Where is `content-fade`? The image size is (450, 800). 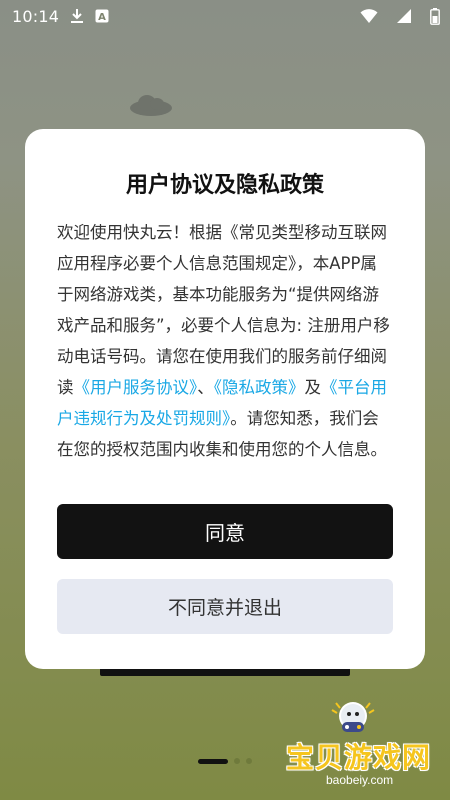
content-fade is located at coordinates (225, 472).